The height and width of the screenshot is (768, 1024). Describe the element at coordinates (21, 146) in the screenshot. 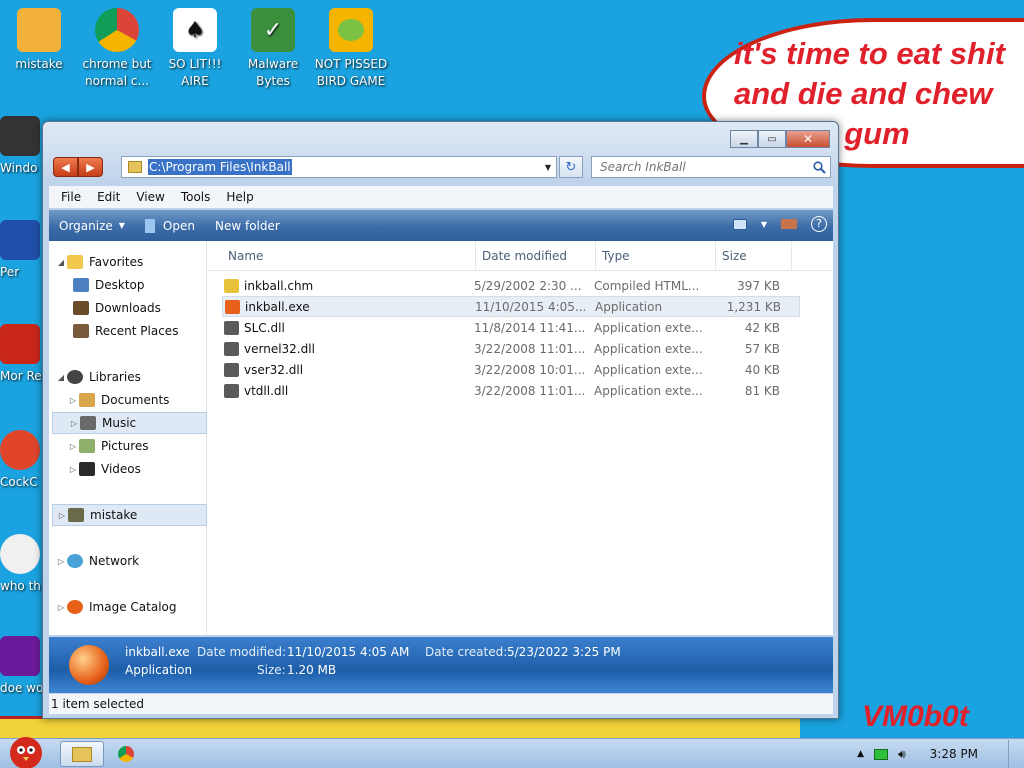

I see `desktop-icon-left-1: Windo Vis` at that location.